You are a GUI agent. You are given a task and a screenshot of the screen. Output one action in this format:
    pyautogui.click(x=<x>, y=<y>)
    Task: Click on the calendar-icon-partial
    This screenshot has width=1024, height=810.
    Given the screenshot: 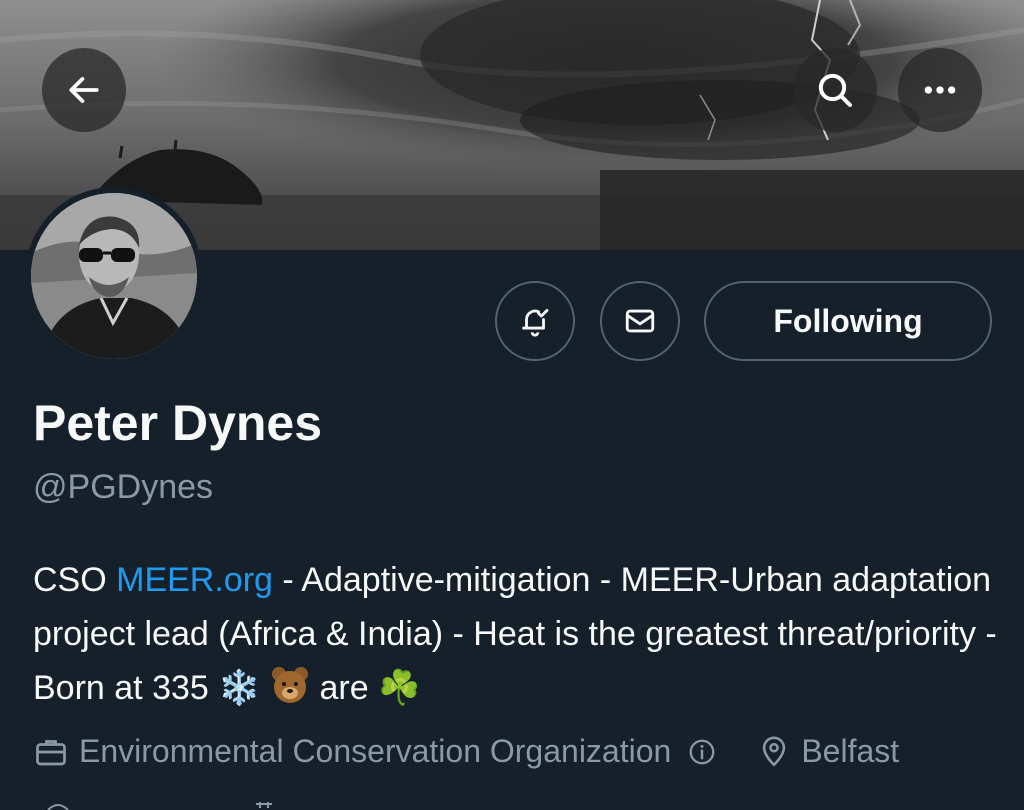 What is the action you would take?
    pyautogui.click(x=264, y=805)
    